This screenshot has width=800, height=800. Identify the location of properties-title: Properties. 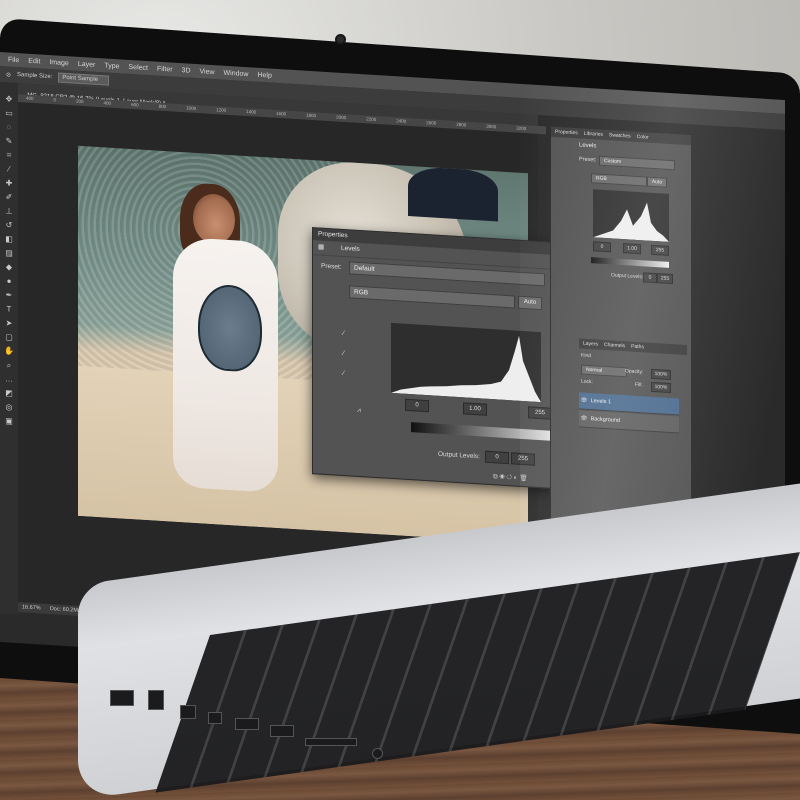
(333, 235).